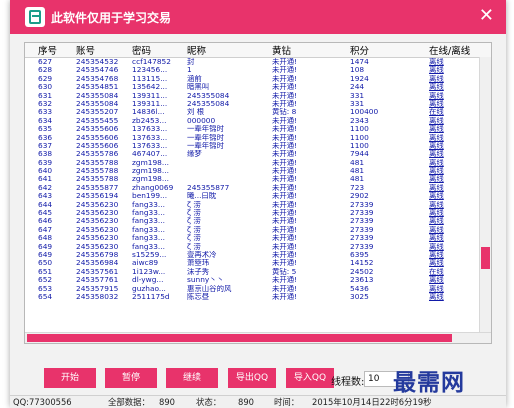 The image size is (514, 408). What do you see at coordinates (258, 79) in the screenshot?
I see `table-row: 629 245354768 113115... 涵前 未开通! 1924 离线` at bounding box center [258, 79].